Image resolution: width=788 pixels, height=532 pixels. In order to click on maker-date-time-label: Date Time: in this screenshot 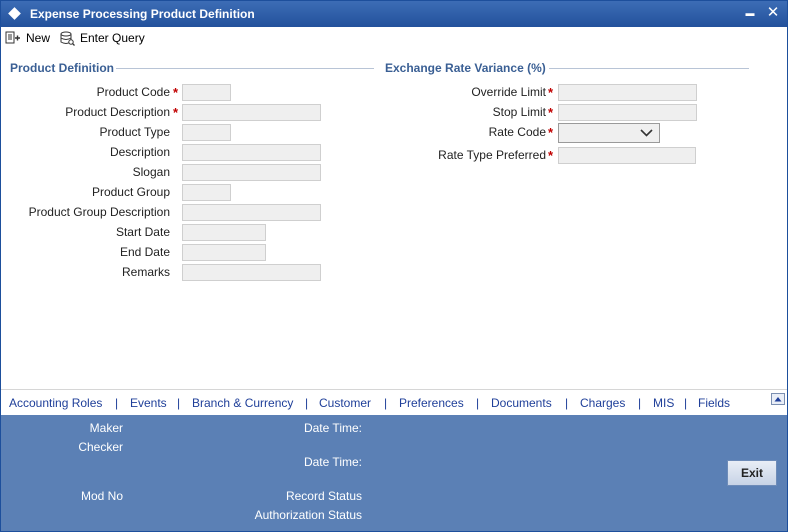, I will do `click(332, 428)`.